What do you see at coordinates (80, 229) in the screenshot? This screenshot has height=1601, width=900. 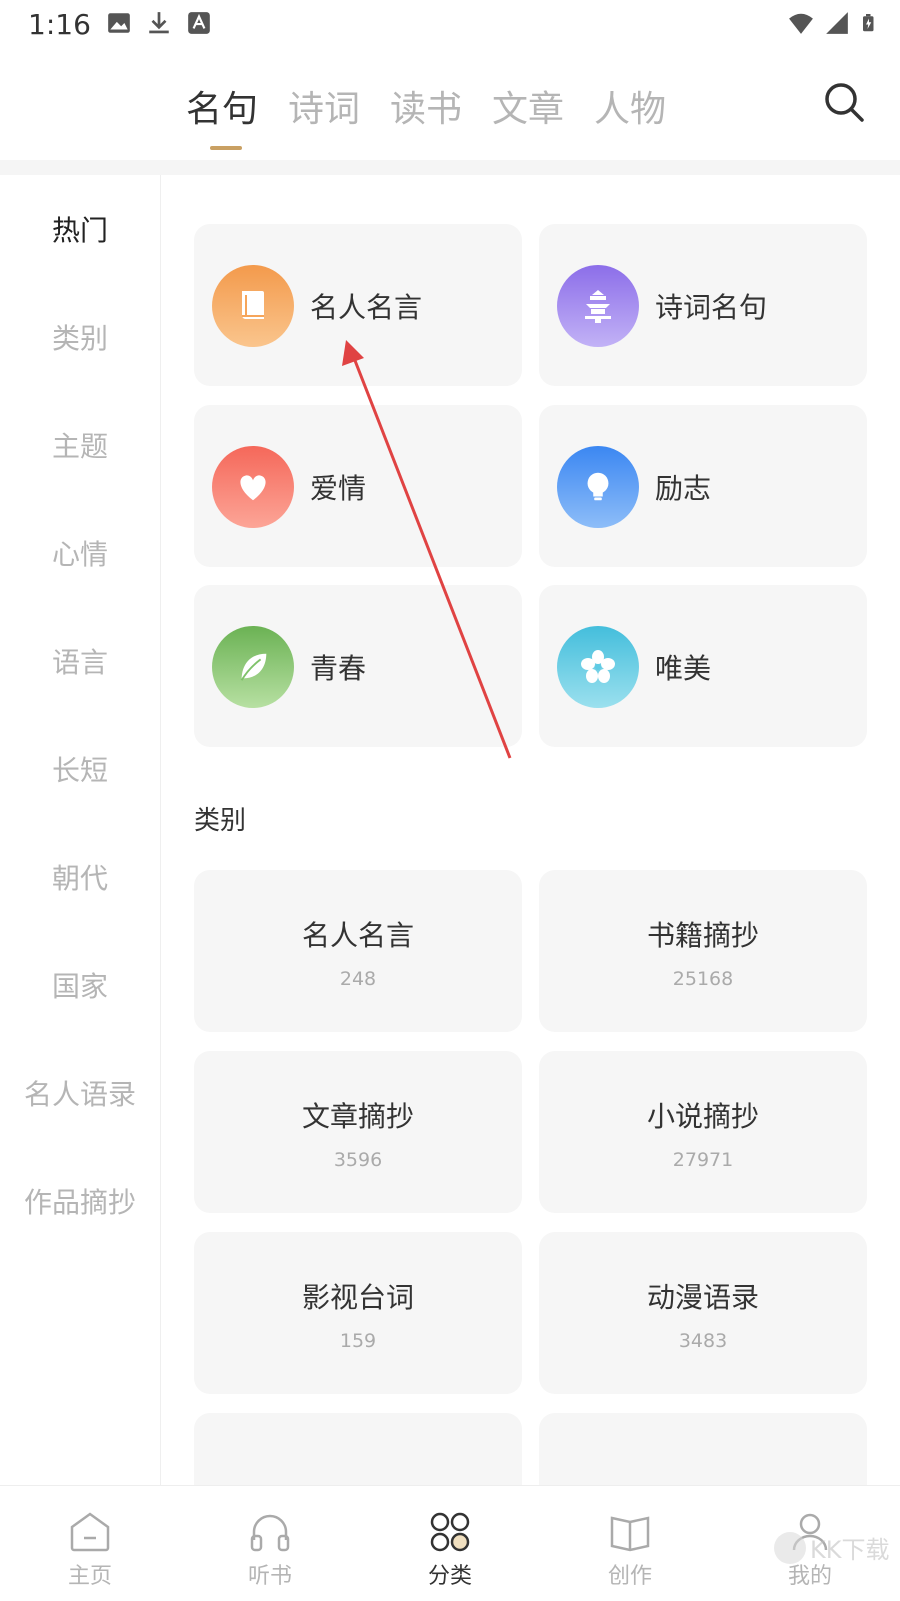 I see `sidebar-item-hot: 热门` at bounding box center [80, 229].